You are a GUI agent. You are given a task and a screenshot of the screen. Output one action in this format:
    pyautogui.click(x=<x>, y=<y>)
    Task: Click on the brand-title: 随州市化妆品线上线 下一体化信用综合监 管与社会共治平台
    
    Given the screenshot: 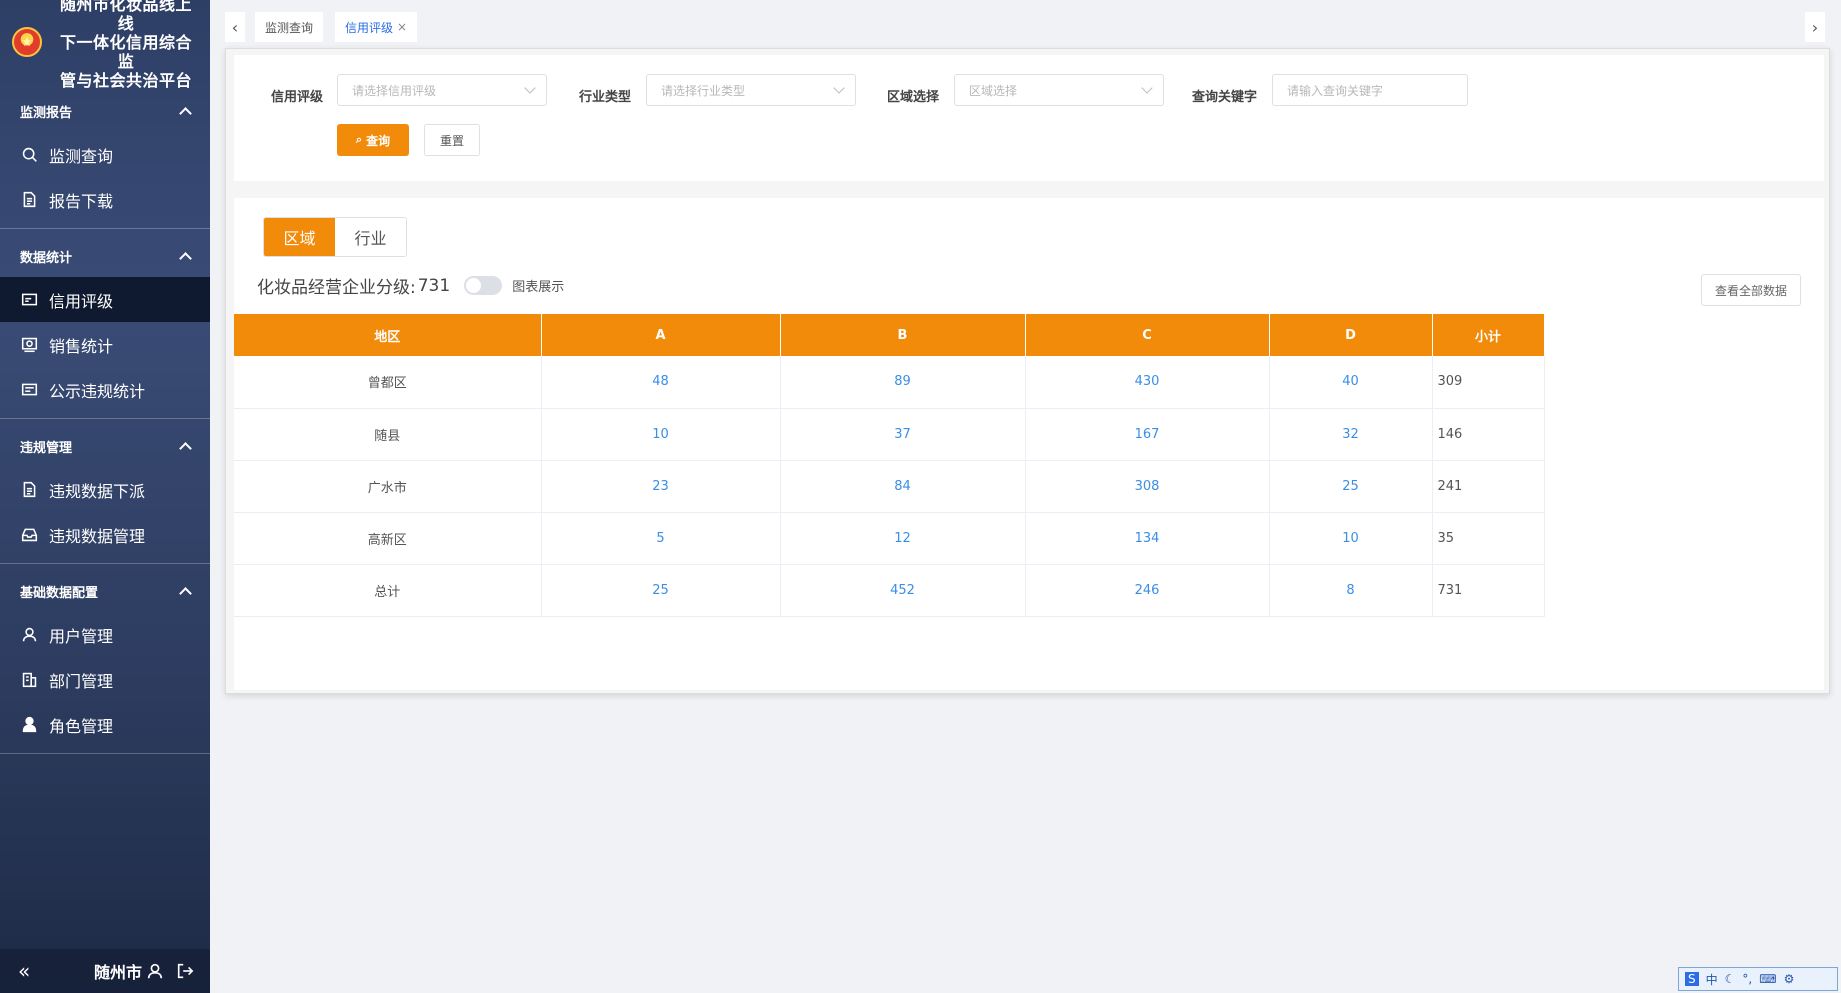 What is the action you would take?
    pyautogui.click(x=125, y=45)
    